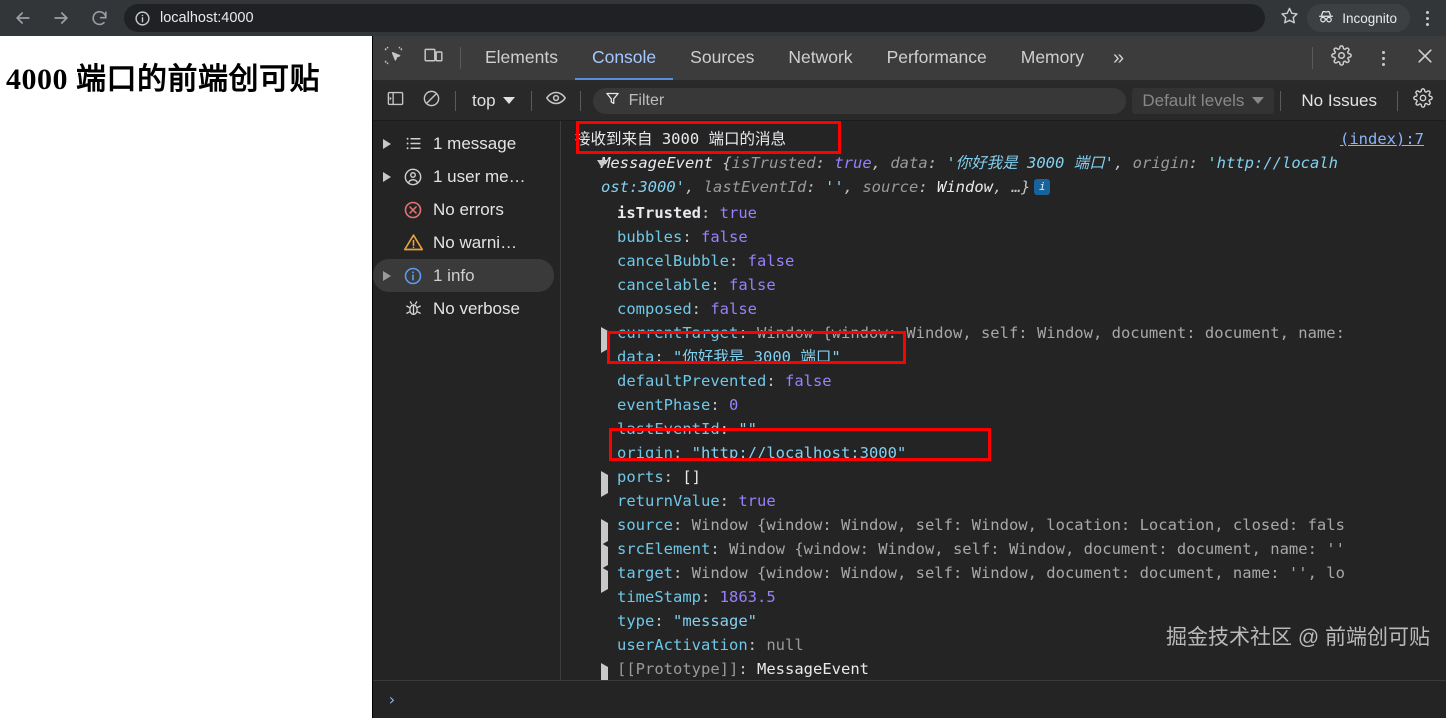 Image resolution: width=1446 pixels, height=718 pixels. What do you see at coordinates (624, 58) in the screenshot?
I see `tab-console: Console` at bounding box center [624, 58].